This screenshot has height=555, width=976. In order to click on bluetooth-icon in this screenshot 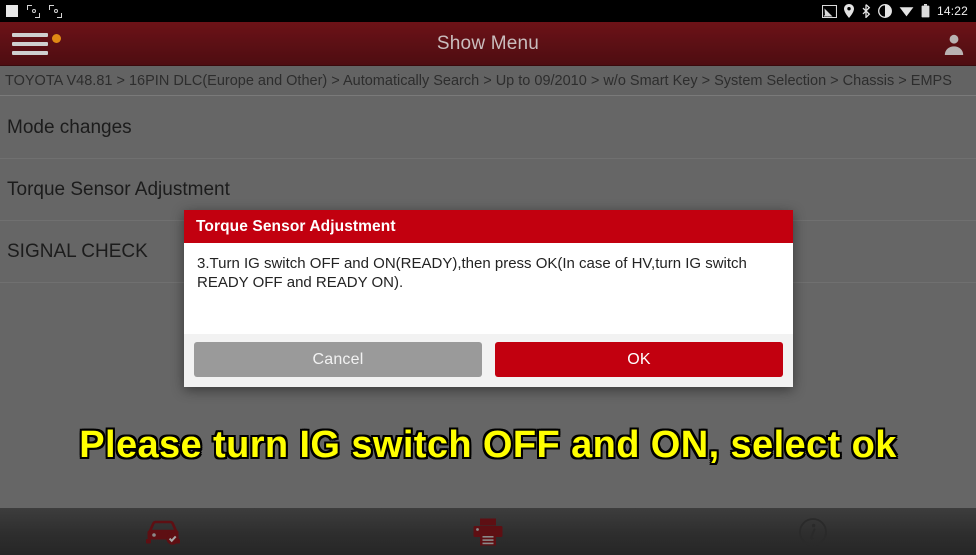, I will do `click(866, 11)`.